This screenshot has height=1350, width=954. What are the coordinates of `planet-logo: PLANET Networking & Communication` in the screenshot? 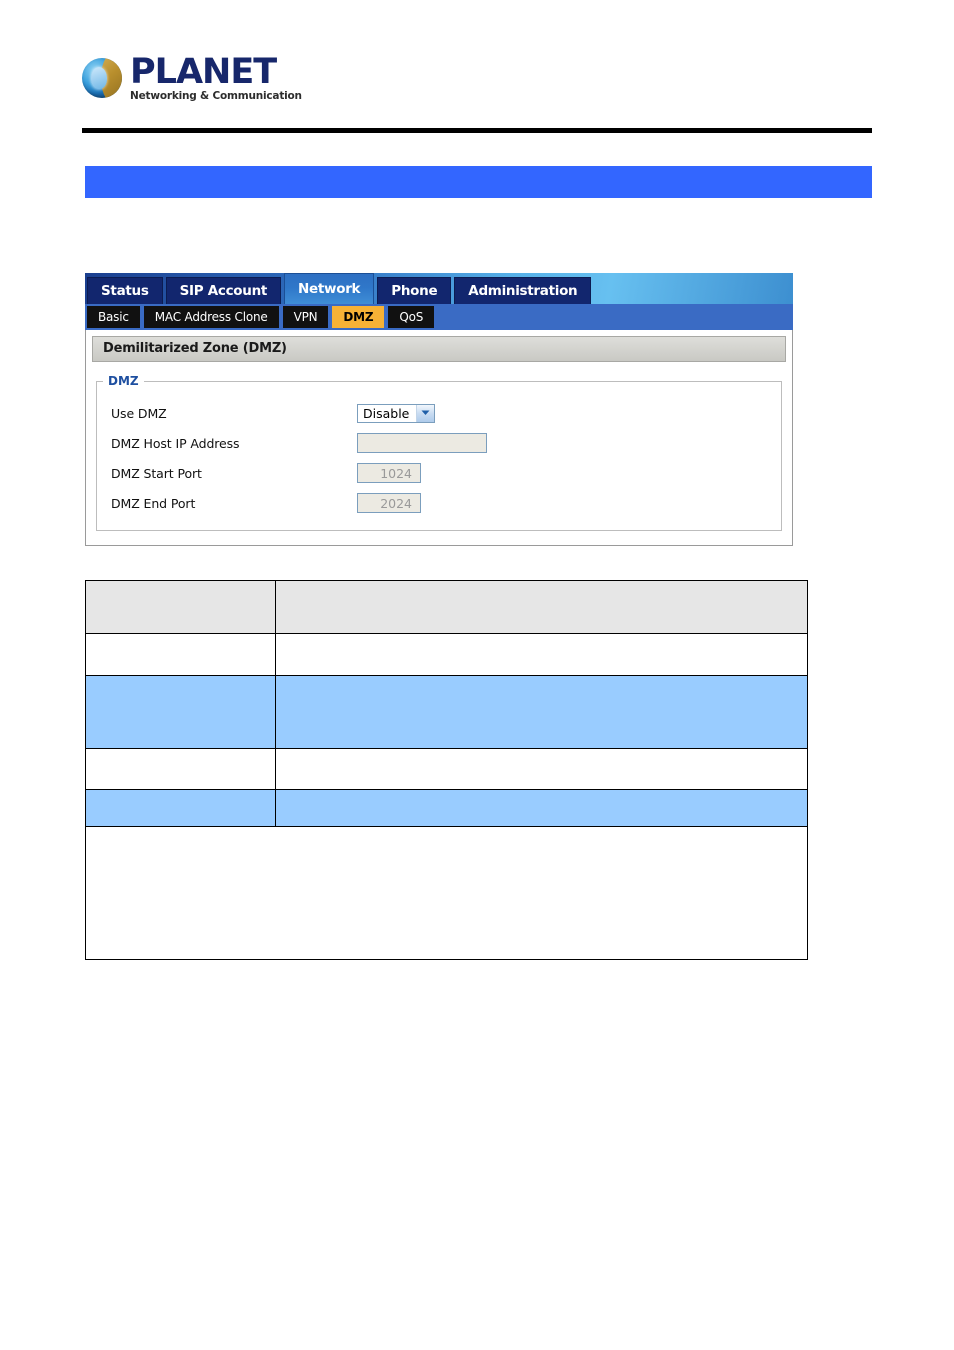 It's located at (477, 78).